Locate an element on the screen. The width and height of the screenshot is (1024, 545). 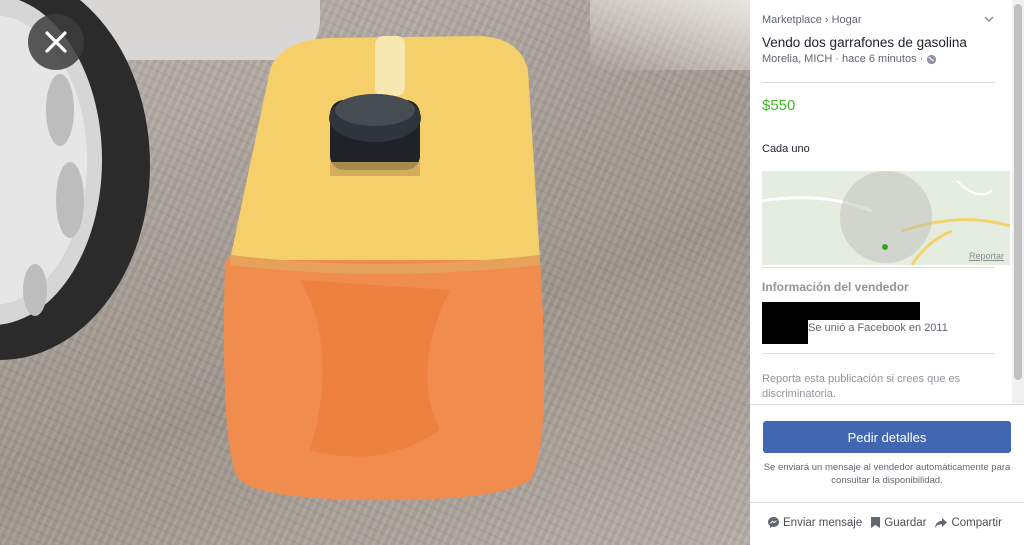
globe-icon is located at coordinates (932, 59).